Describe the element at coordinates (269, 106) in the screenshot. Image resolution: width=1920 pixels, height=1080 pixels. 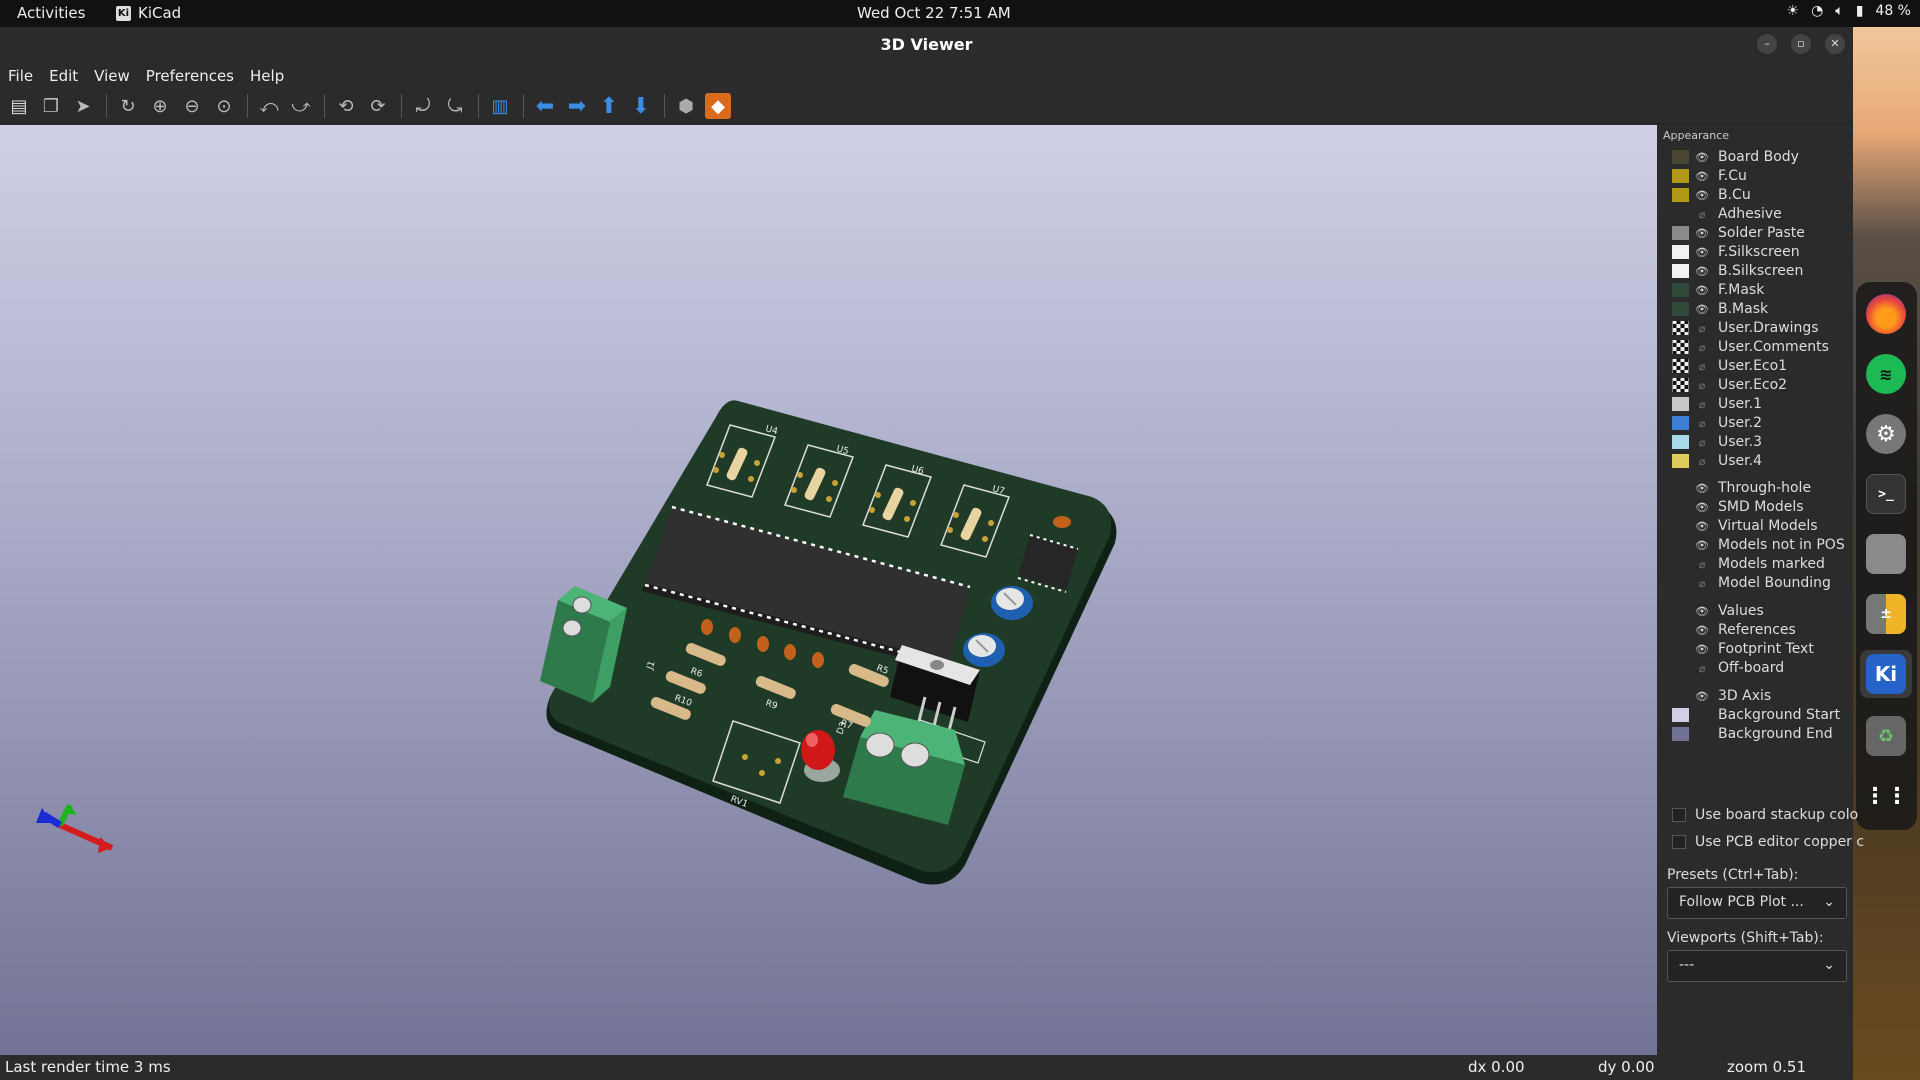
I see `flip-x-left-icon: ⤺` at that location.